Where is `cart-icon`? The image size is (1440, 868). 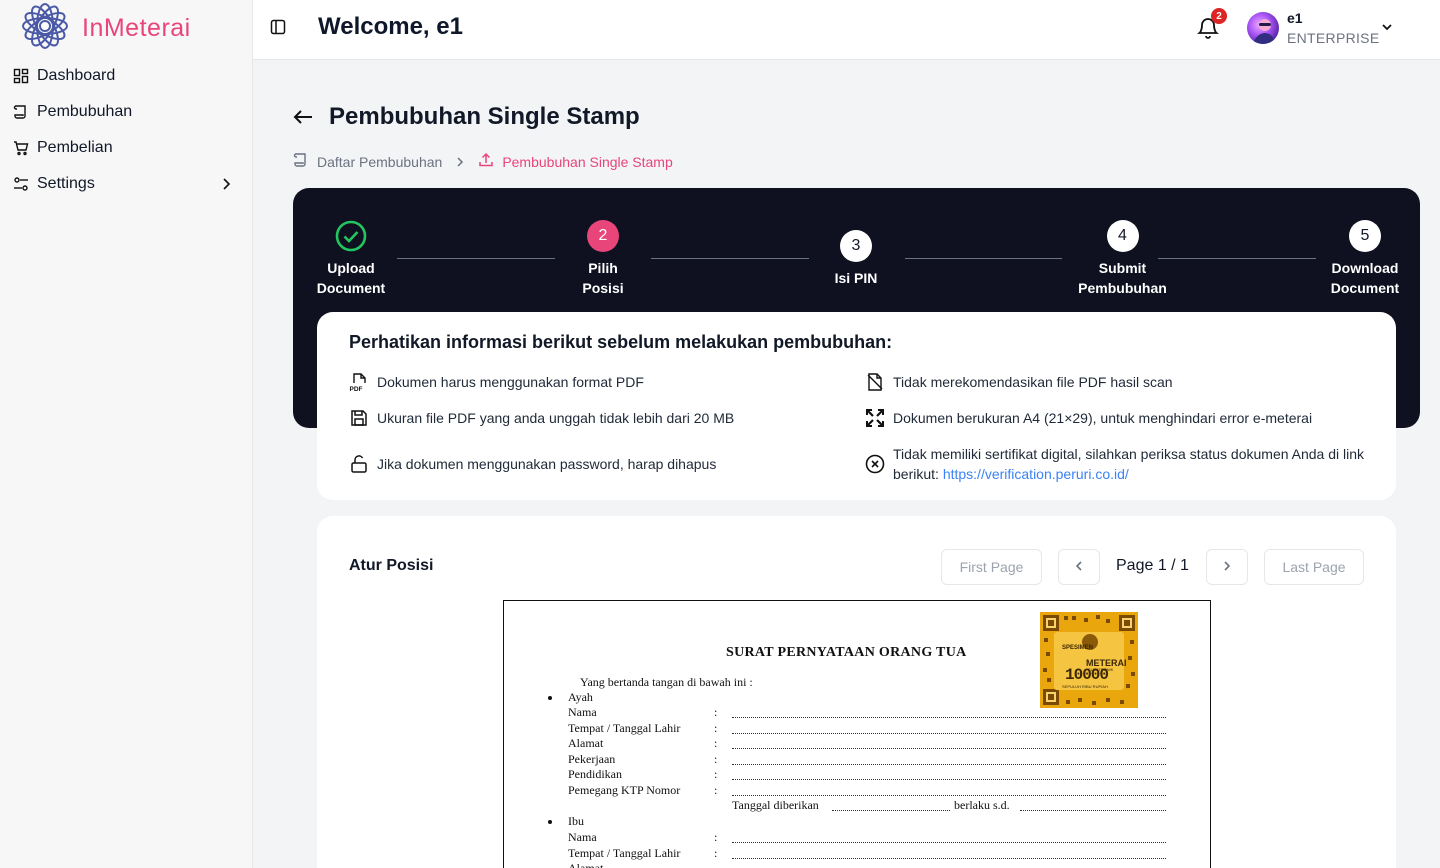
cart-icon is located at coordinates (21, 148).